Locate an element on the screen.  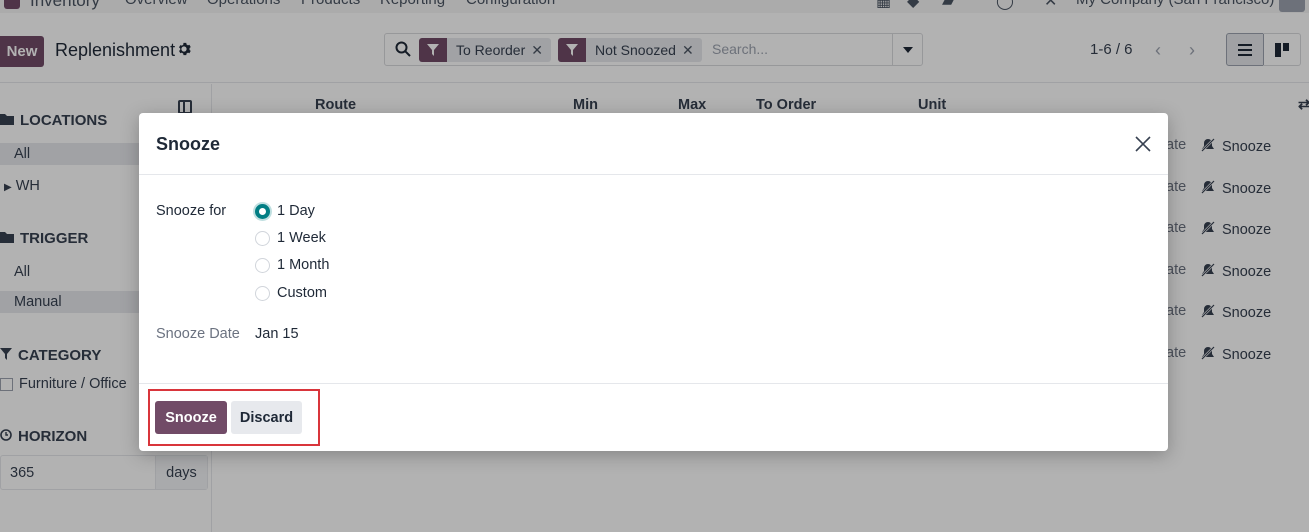
discard-button: Discard is located at coordinates (266, 417).